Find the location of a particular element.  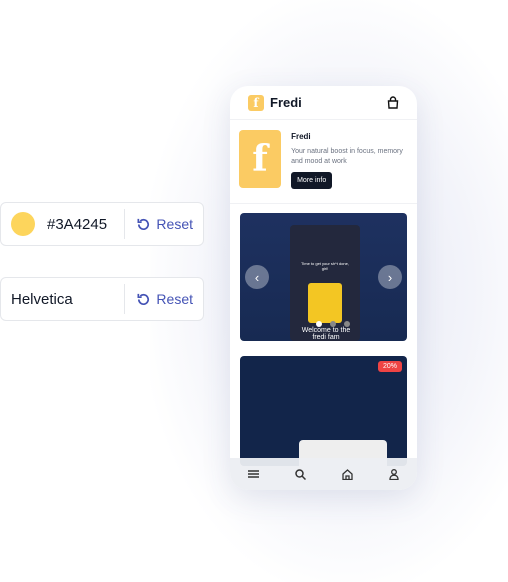

color-reset-button: Reset is located at coordinates (164, 224).